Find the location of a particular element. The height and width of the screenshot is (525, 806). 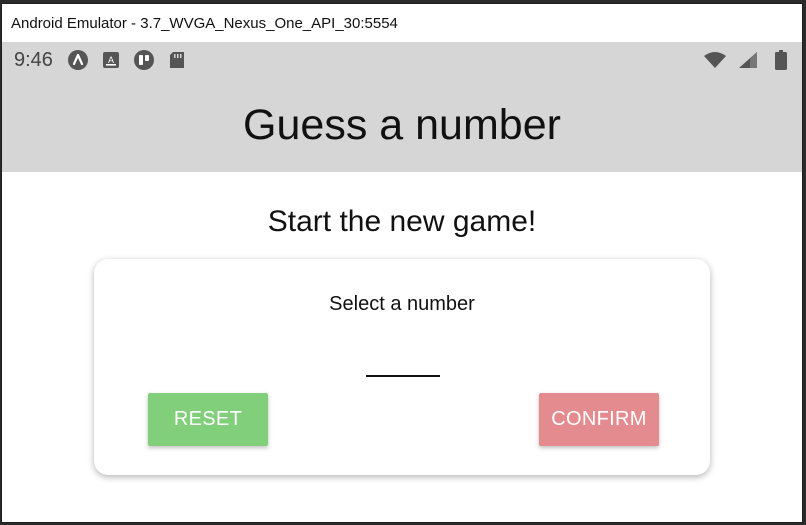

app-title: Guess a number is located at coordinates (402, 124).